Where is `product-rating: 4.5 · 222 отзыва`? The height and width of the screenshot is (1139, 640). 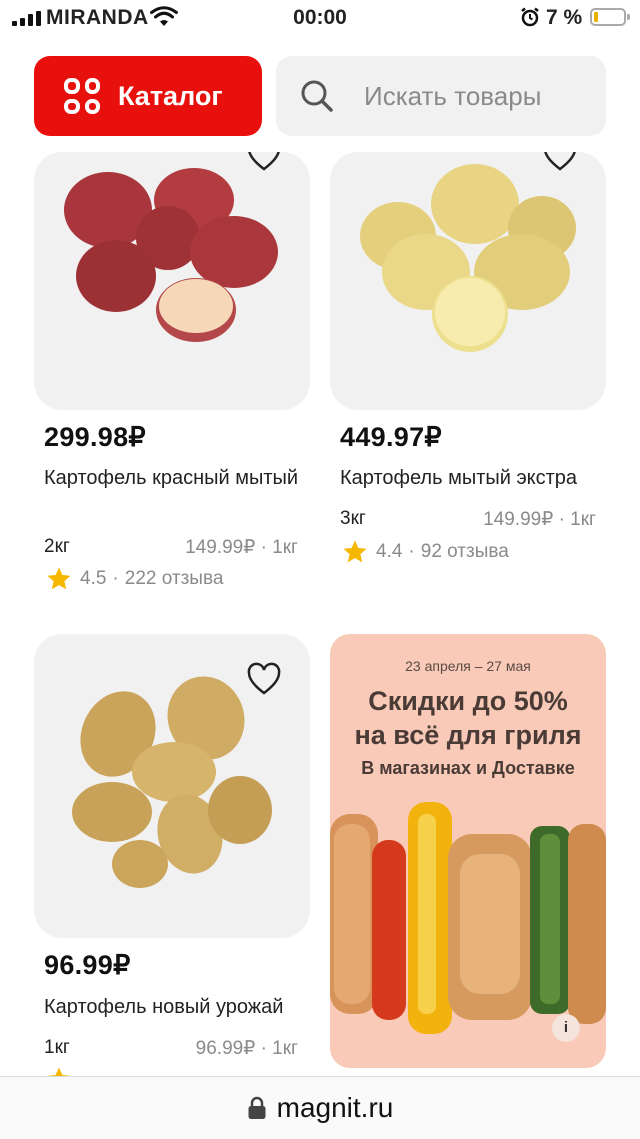
product-rating: 4.5 · 222 отзыва is located at coordinates (134, 579).